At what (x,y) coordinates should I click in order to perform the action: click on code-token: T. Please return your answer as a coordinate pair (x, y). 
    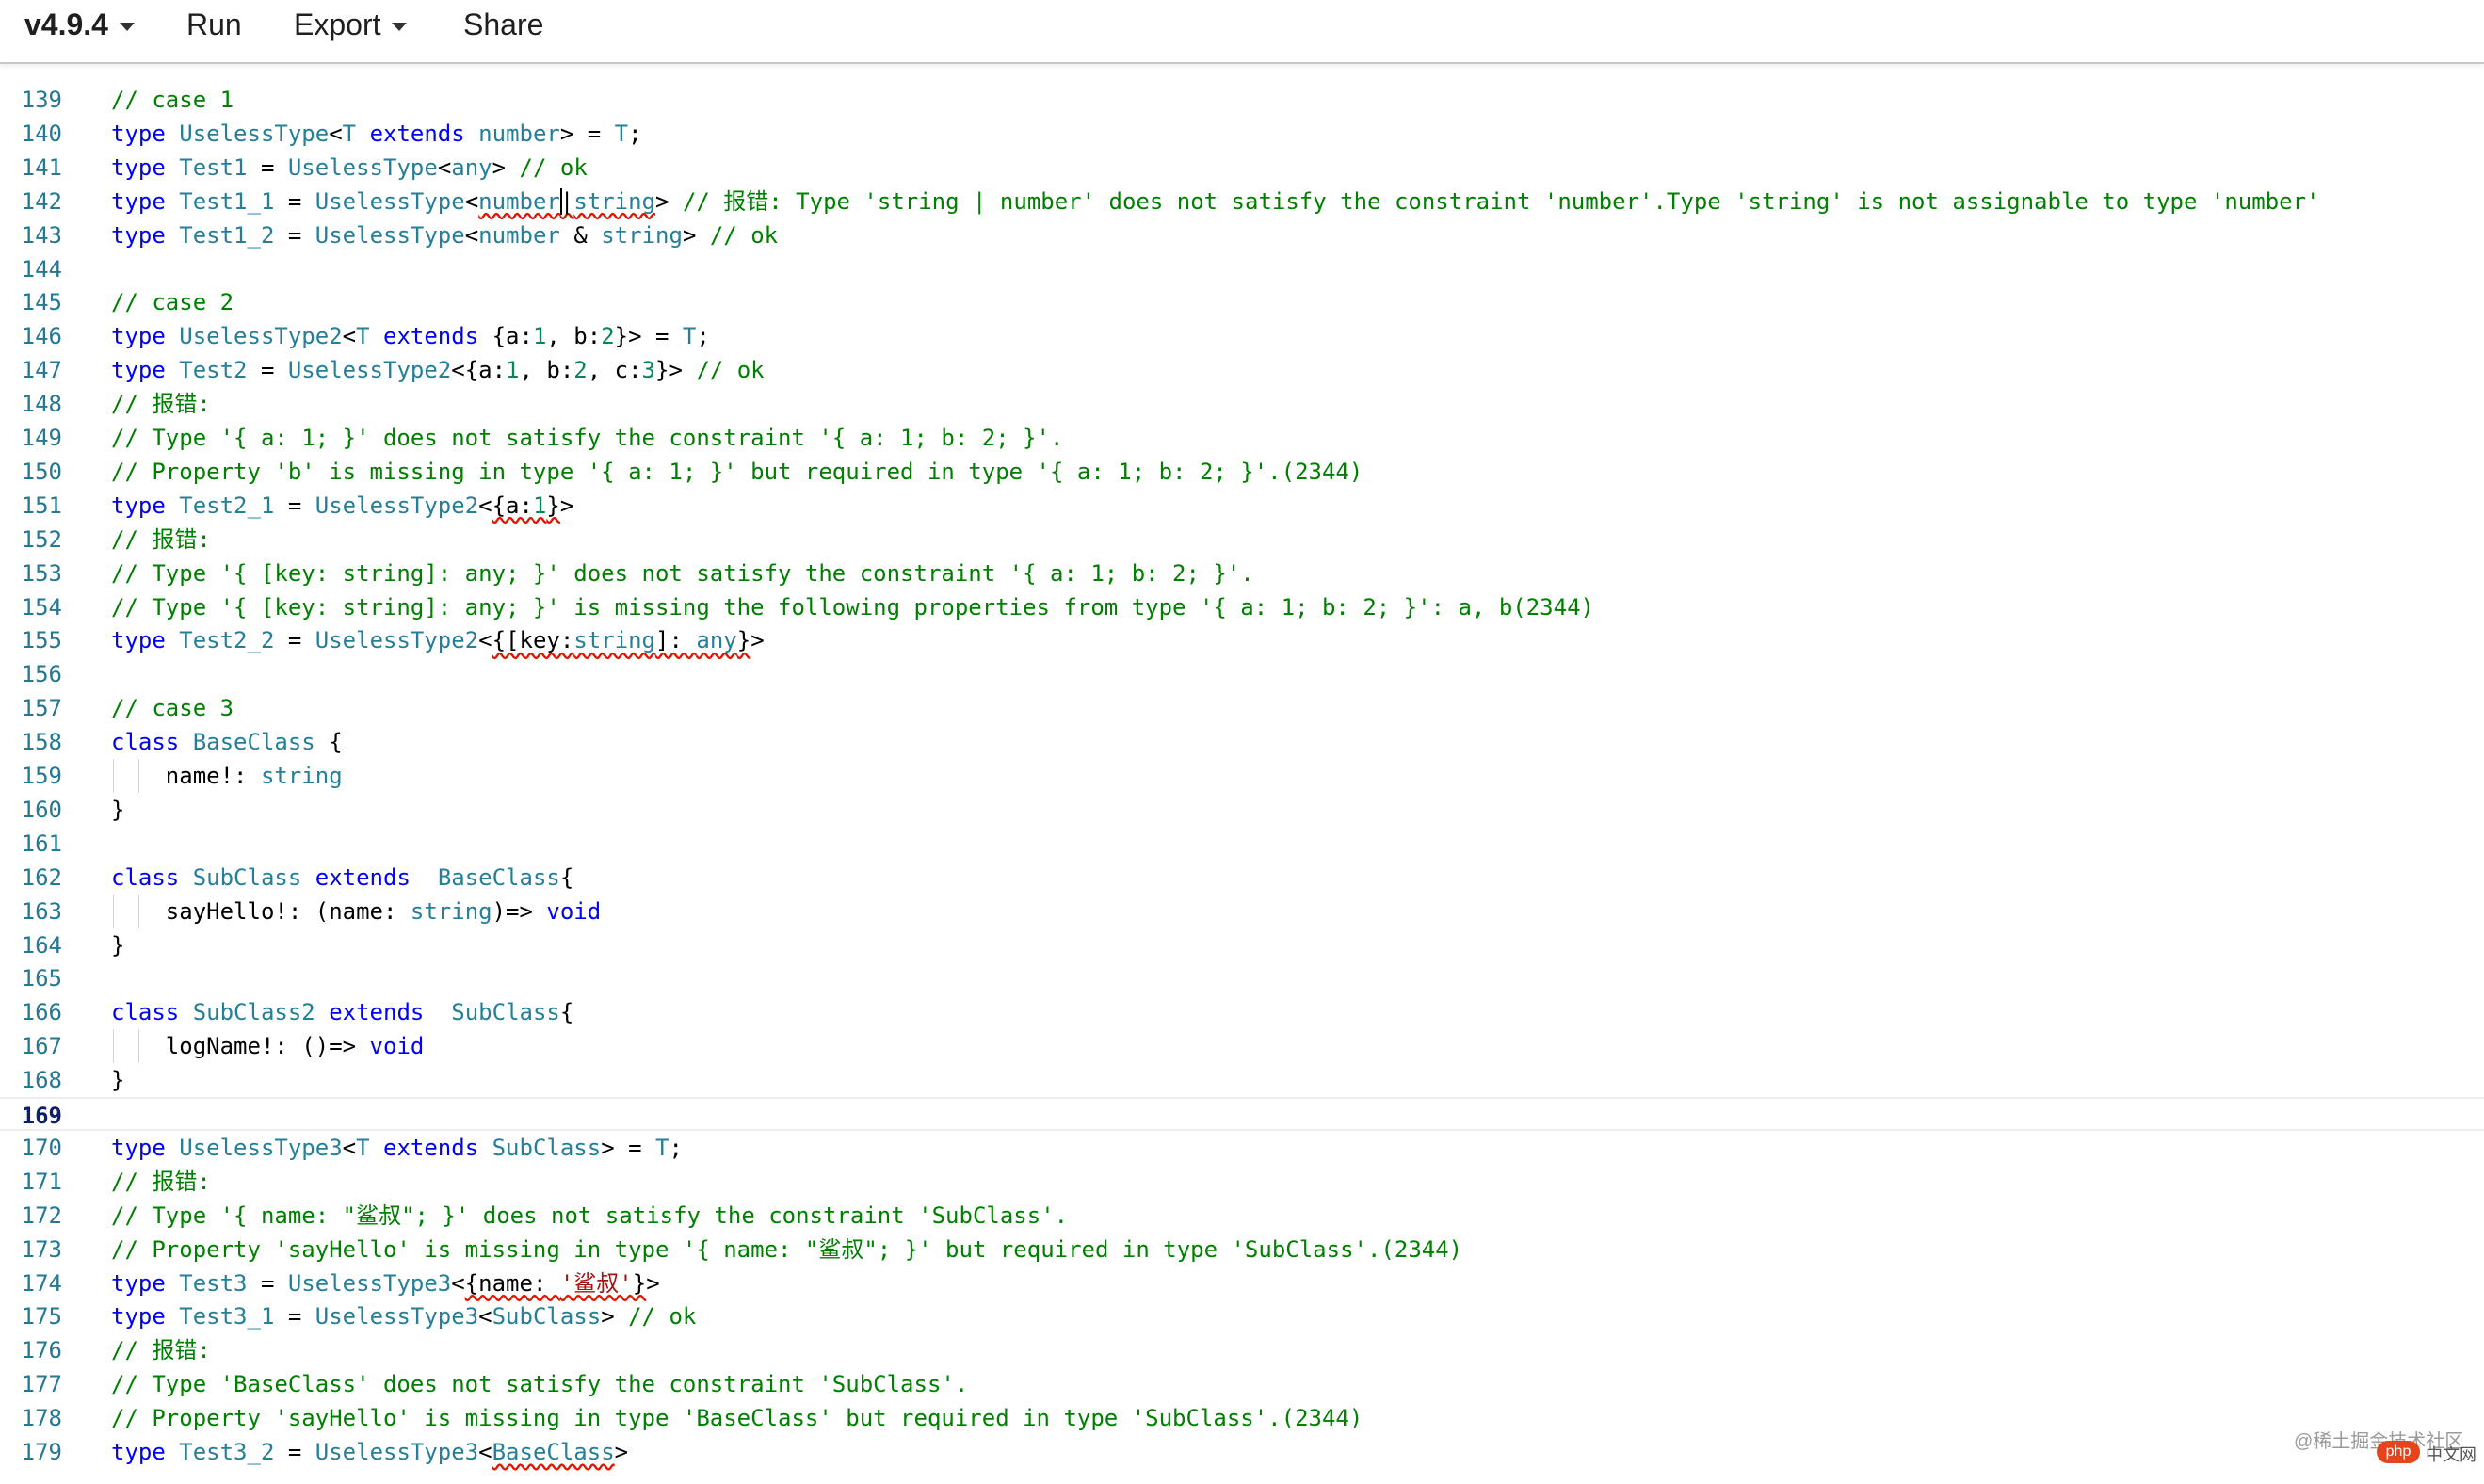
    Looking at the image, I should click on (363, 1147).